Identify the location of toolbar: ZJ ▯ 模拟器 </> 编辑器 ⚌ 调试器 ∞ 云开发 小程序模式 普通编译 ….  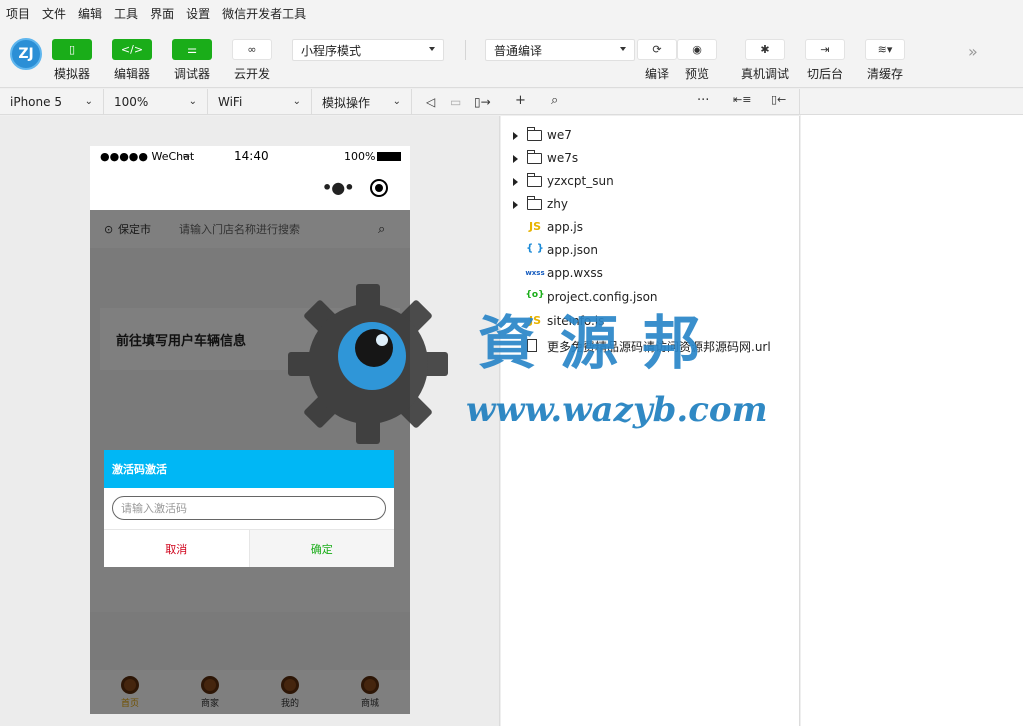
(511, 57).